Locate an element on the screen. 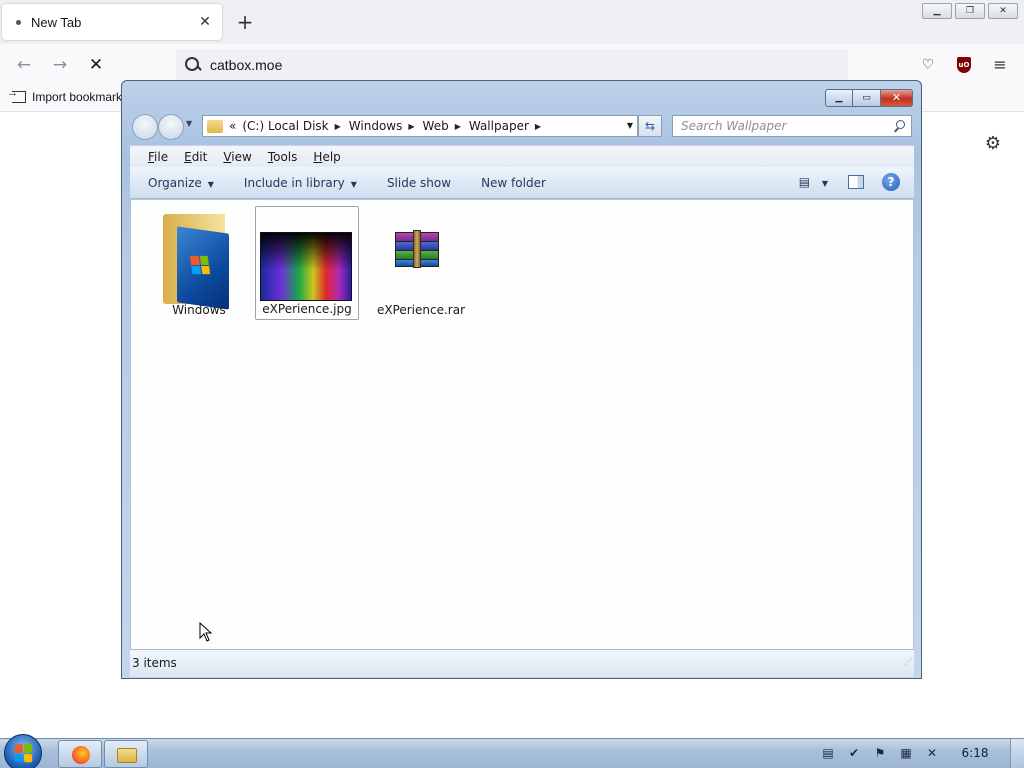 Image resolution: width=1024 pixels, height=768 pixels. file-item-experience-rar: eXPerience.rar is located at coordinates (421, 263).